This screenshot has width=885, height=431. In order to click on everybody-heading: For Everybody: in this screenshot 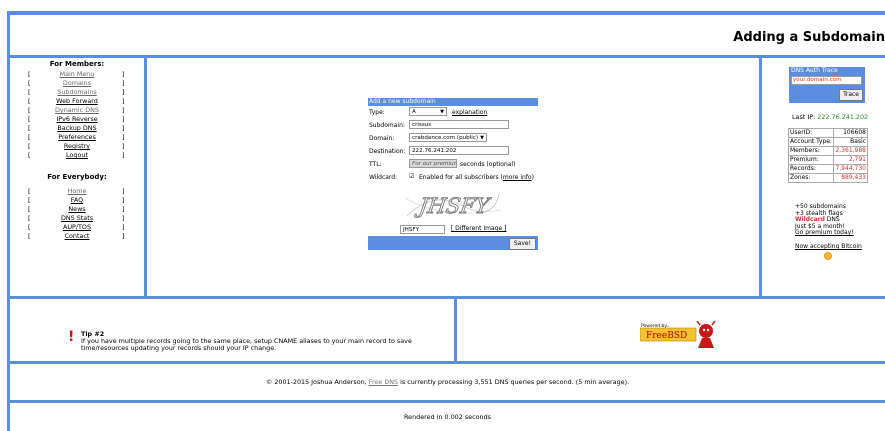, I will do `click(77, 177)`.